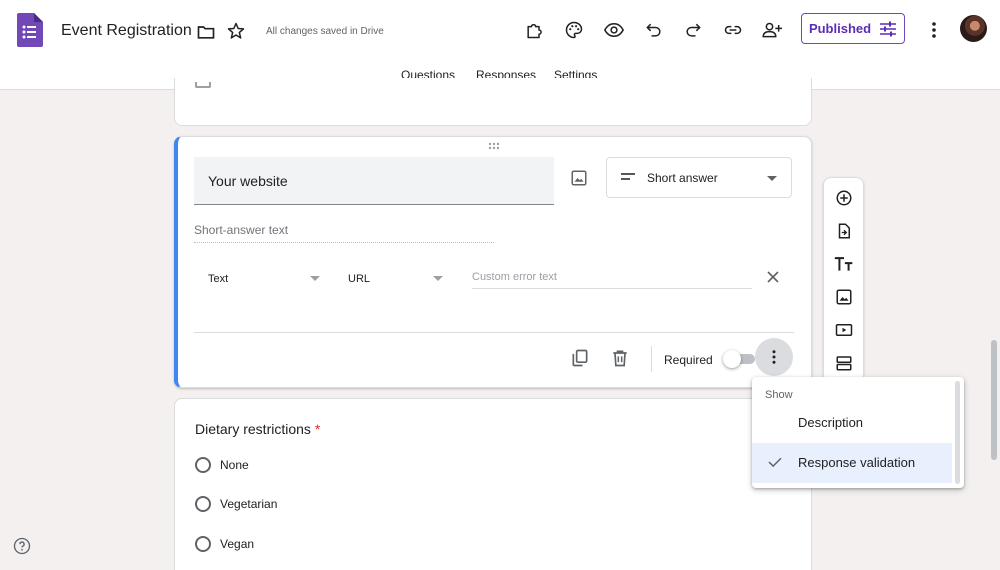  What do you see at coordinates (844, 231) in the screenshot?
I see `import-questions-icon` at bounding box center [844, 231].